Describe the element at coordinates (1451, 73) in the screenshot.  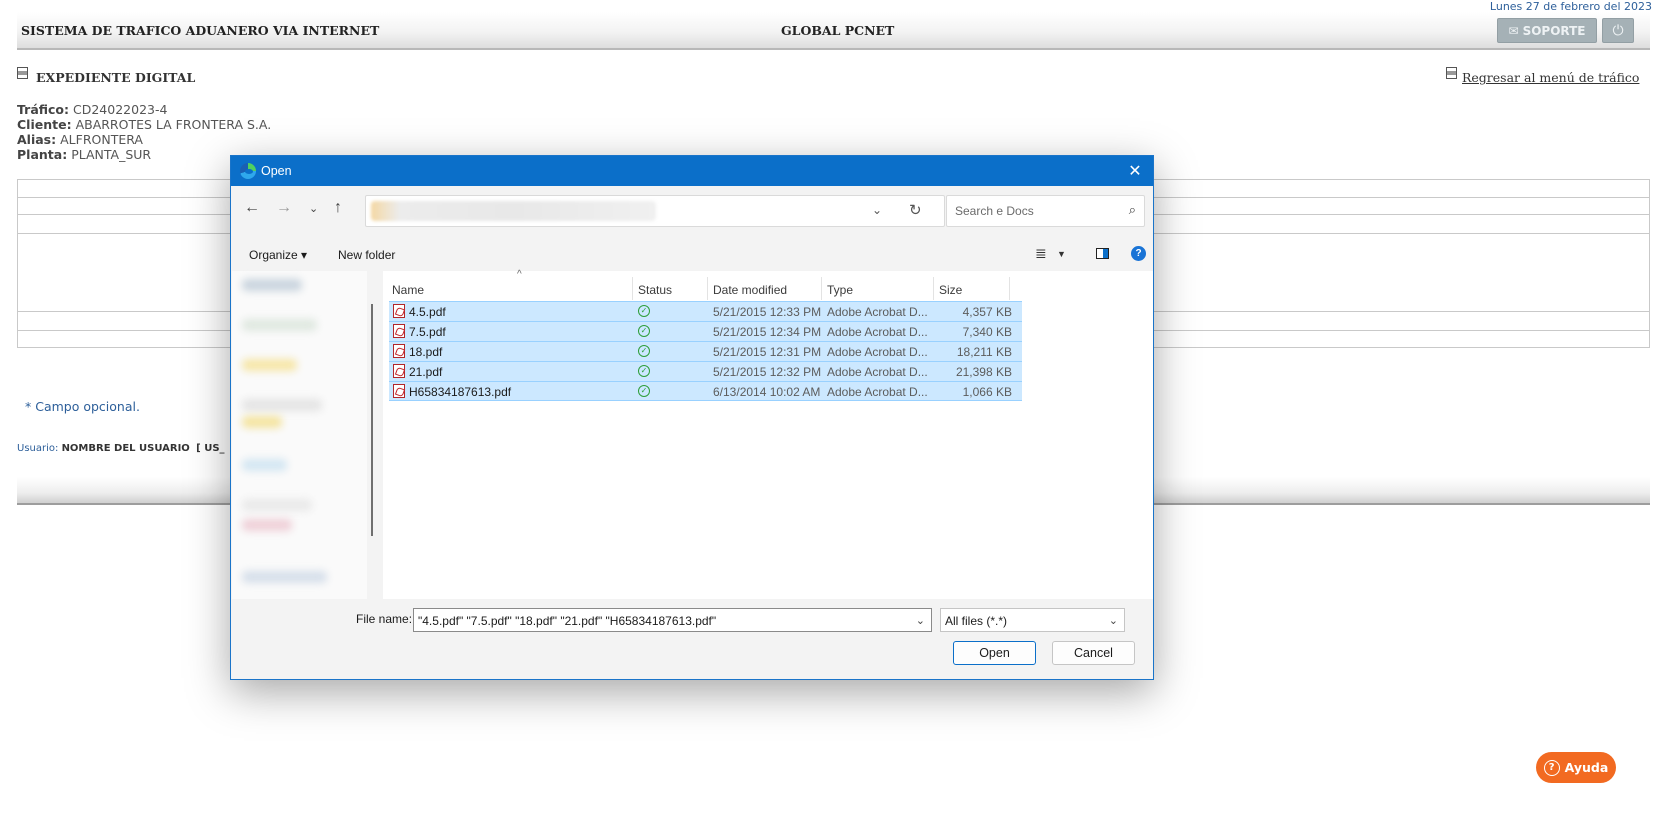
I see `menu-icon` at that location.